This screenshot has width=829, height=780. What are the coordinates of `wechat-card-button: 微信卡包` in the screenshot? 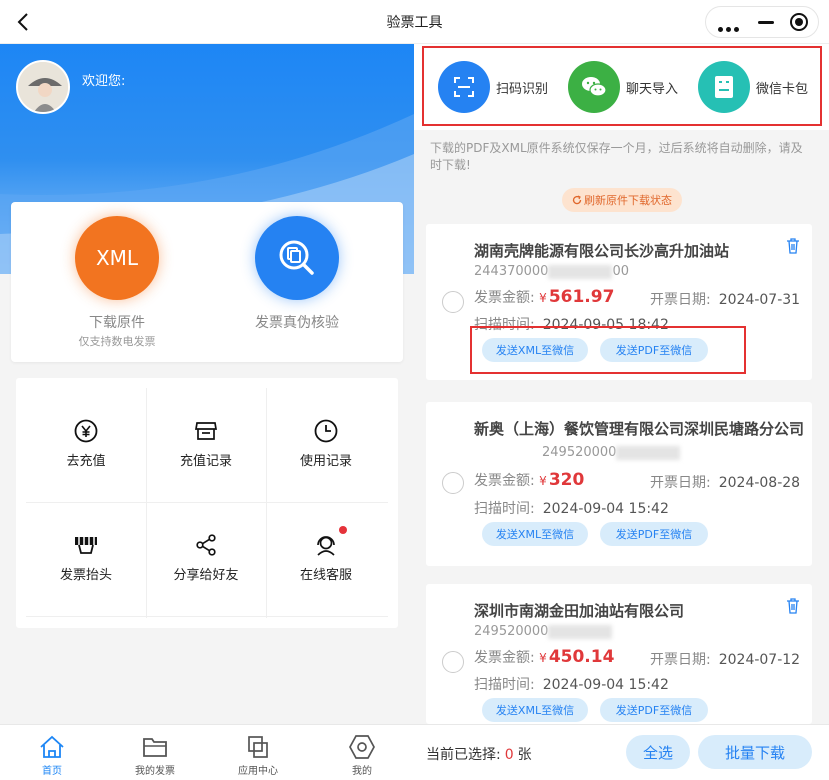 It's located at (753, 87).